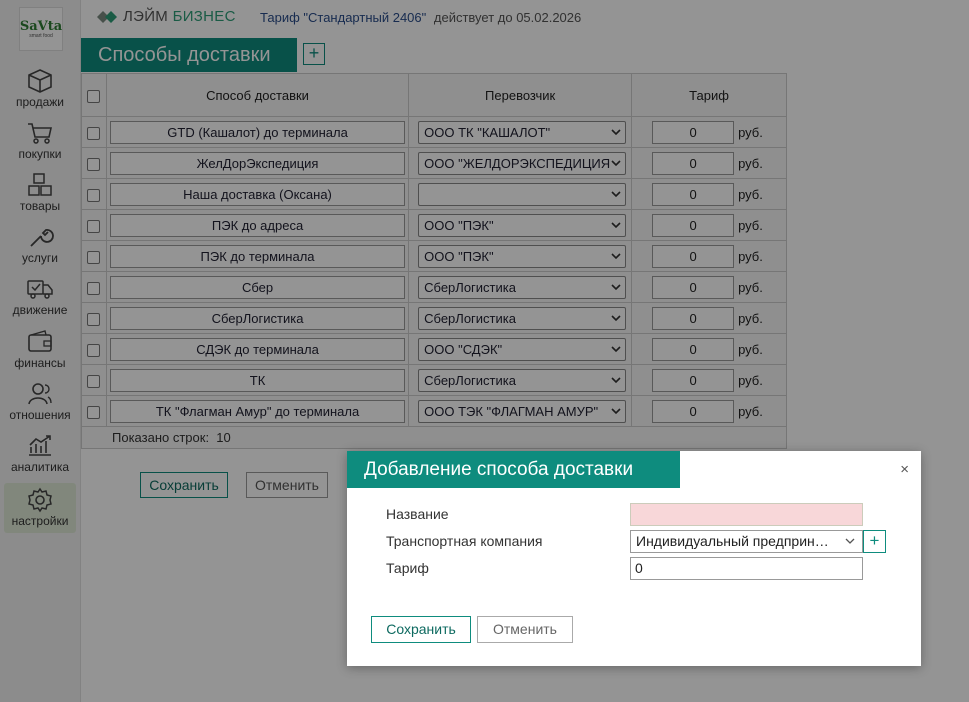  What do you see at coordinates (904, 469) in the screenshot?
I see `close-icon: ×` at bounding box center [904, 469].